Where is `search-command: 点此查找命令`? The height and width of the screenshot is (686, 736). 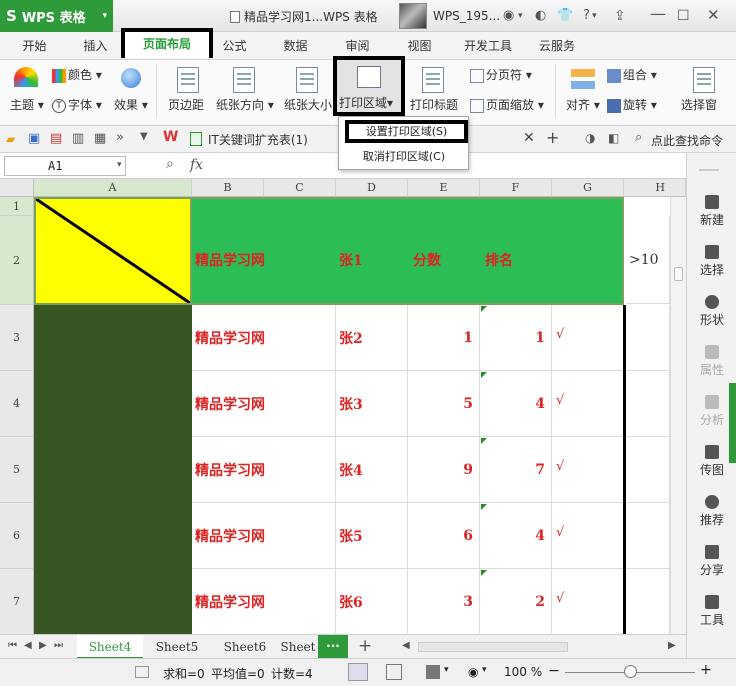 search-command: 点此查找命令 is located at coordinates (687, 140).